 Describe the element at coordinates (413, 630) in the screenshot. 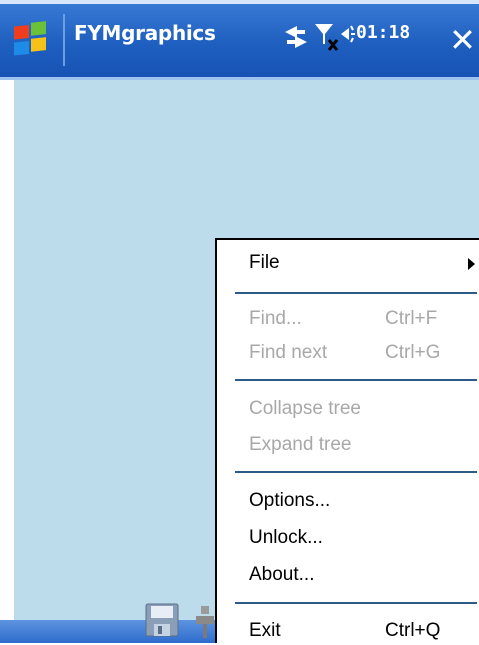

I see `menu-item-exit-shortcut: Ctrl+Q` at that location.